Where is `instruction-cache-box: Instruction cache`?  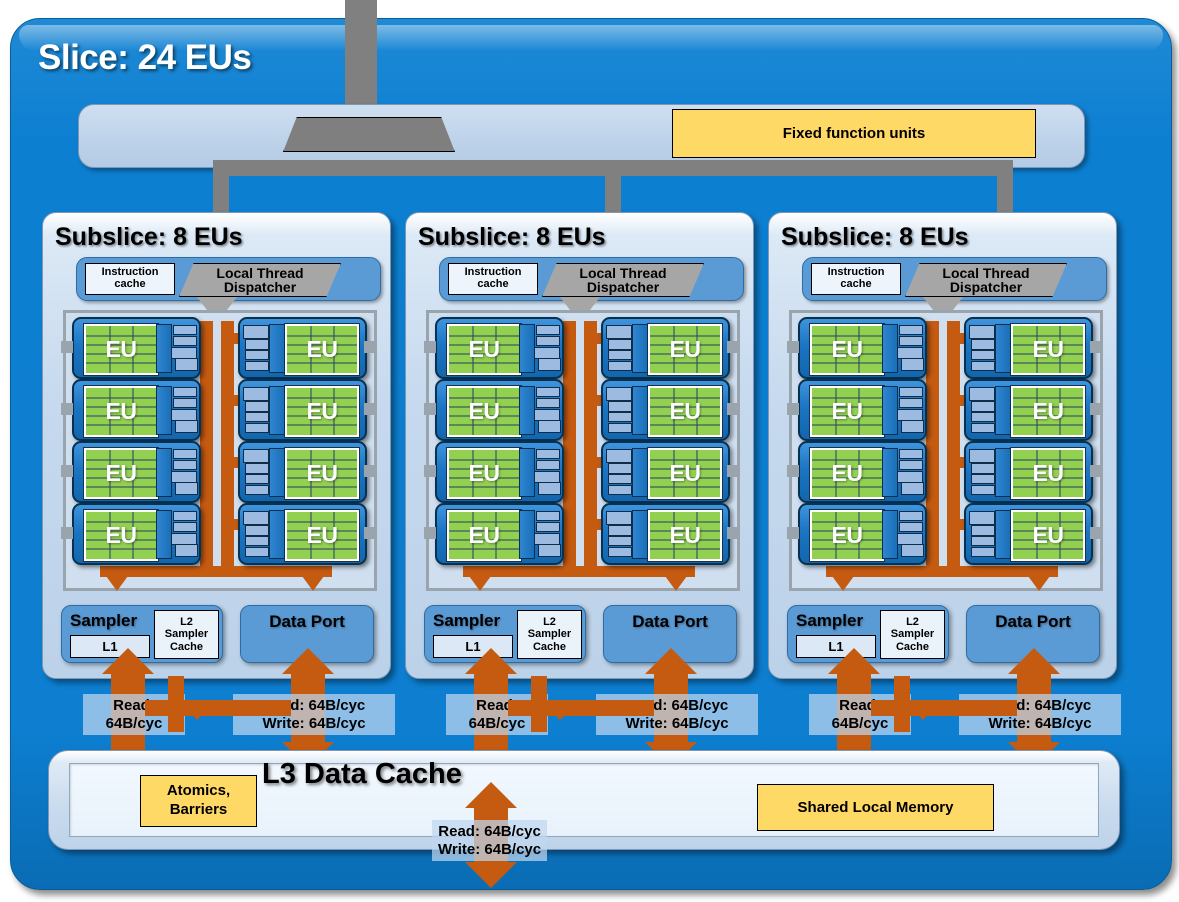 instruction-cache-box: Instruction cache is located at coordinates (493, 279).